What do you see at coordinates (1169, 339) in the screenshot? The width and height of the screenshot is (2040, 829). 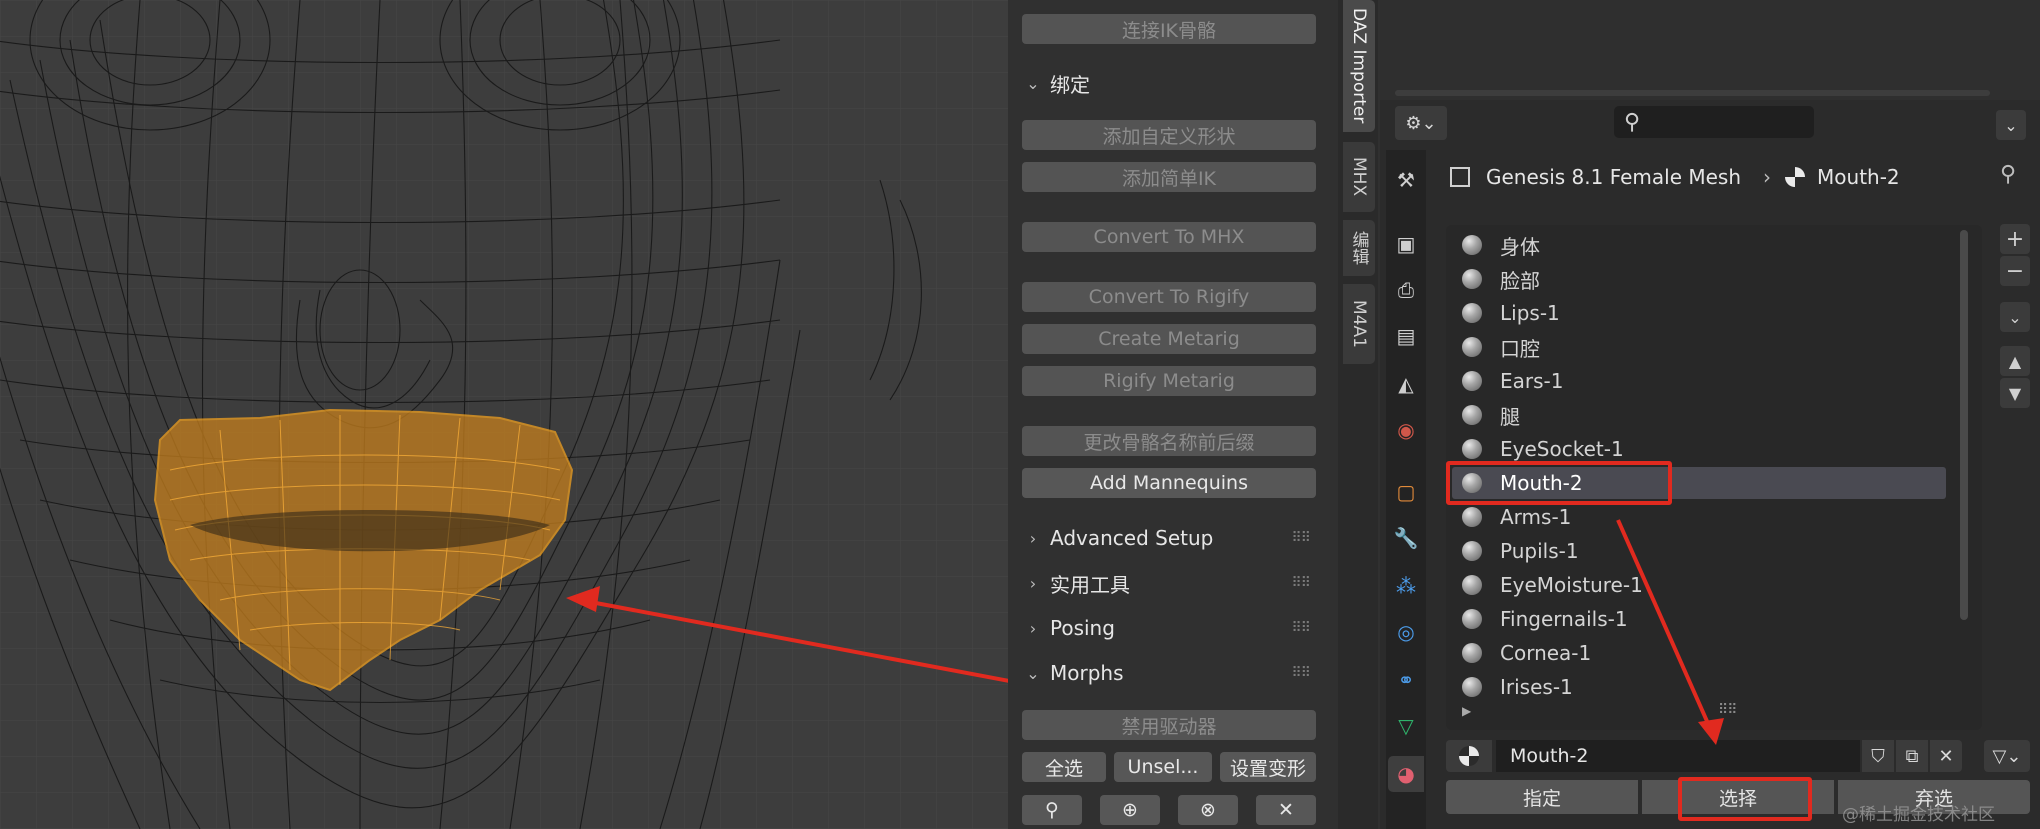 I see `create-metarig-button: Create Metarig` at bounding box center [1169, 339].